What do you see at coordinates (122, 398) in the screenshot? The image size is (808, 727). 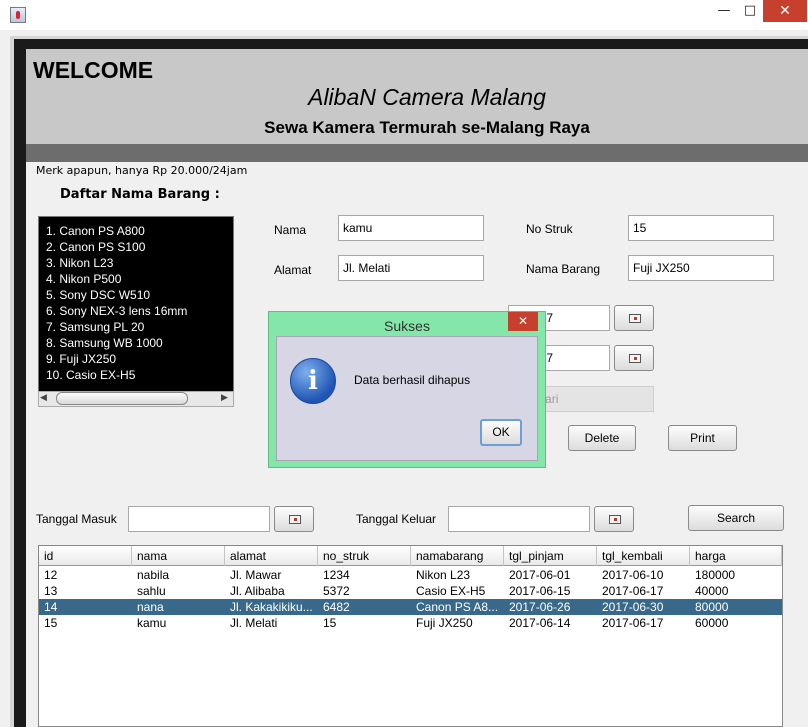 I see `scrollbar-thumb` at bounding box center [122, 398].